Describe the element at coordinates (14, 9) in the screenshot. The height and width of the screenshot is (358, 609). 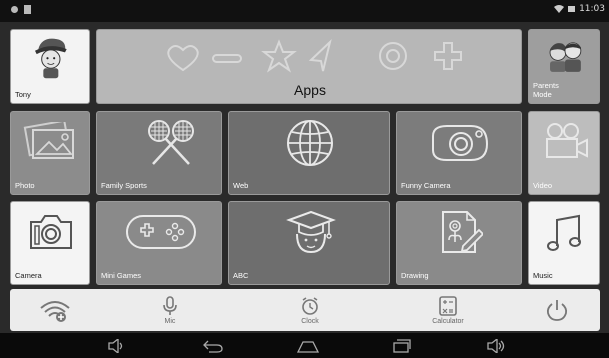
I see `usb-debug-icon` at that location.